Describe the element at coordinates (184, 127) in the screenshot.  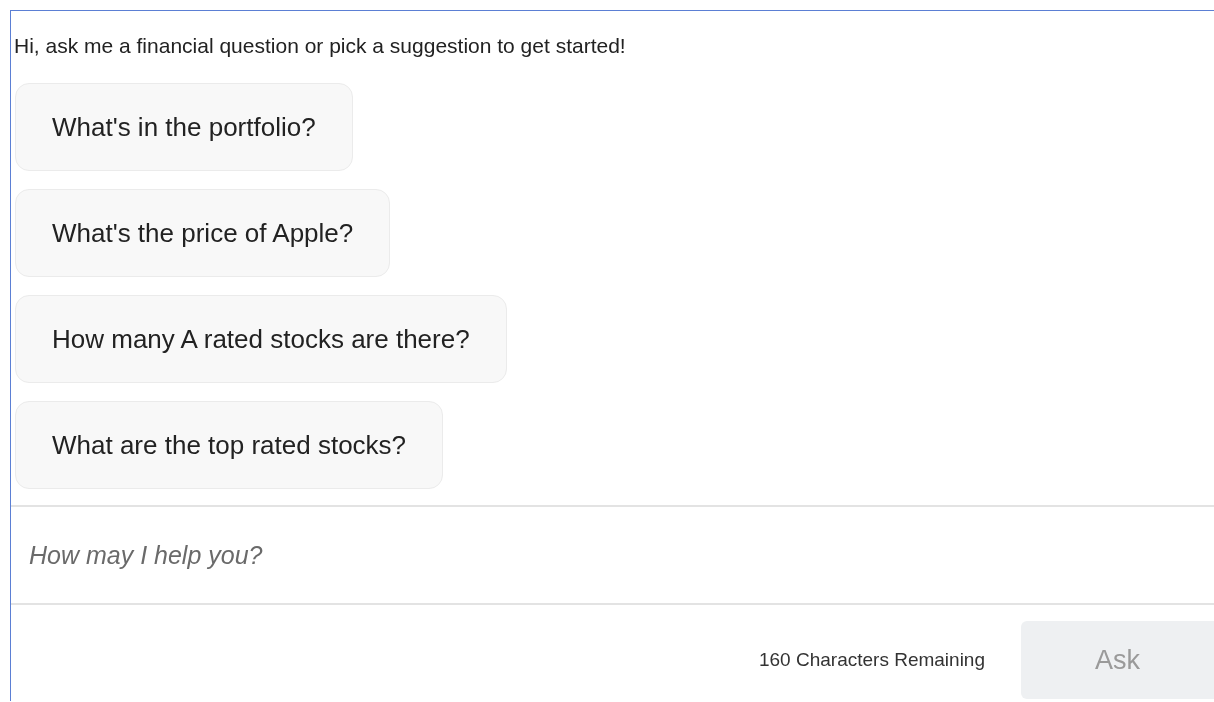
I see `suggestion-button: What's in the portfolio?` at that location.